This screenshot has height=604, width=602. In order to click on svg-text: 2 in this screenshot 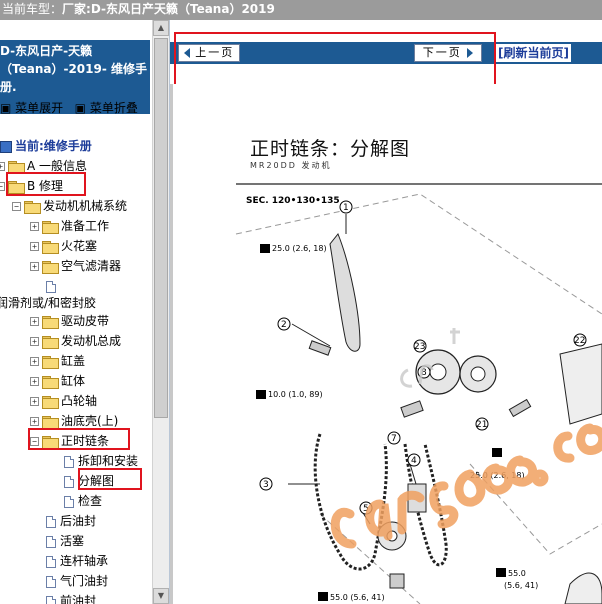, I will do `click(284, 325)`.